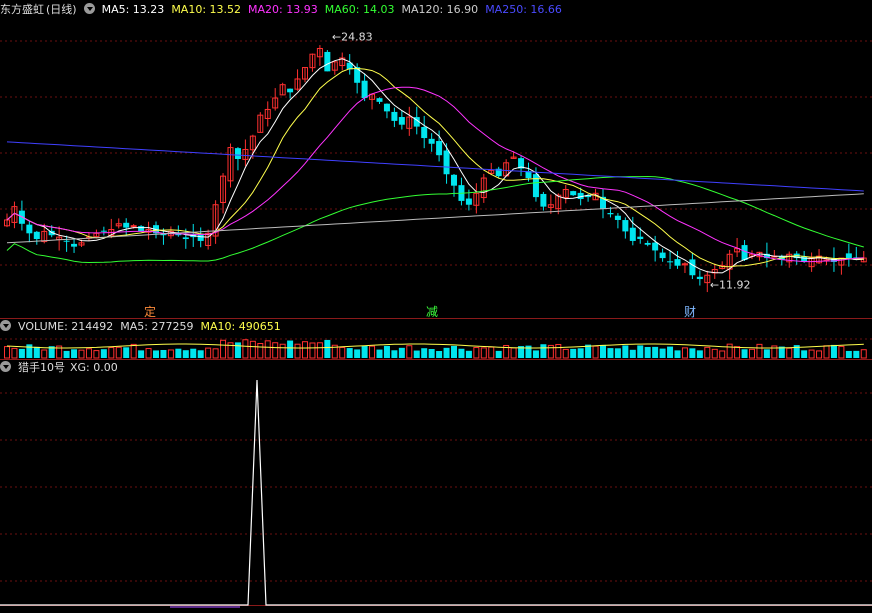 The height and width of the screenshot is (613, 872). I want to click on ma60-line, so click(435, 219).